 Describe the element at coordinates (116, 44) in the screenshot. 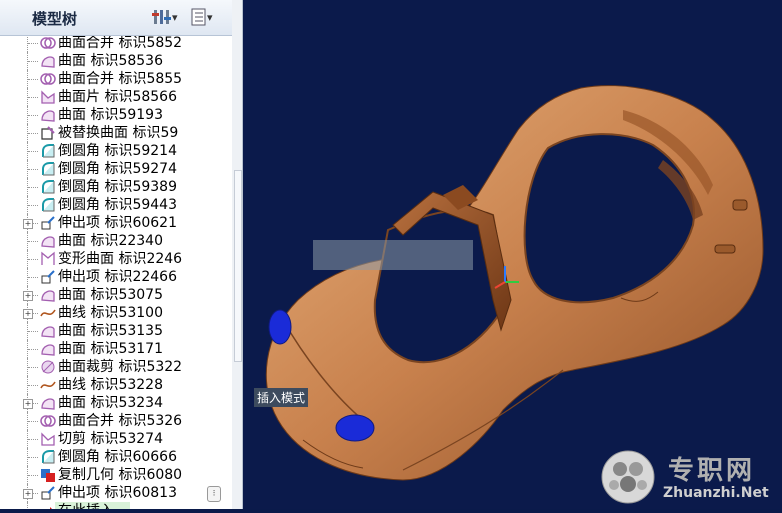

I see `tree-item: 曲面合并 标识5852` at that location.